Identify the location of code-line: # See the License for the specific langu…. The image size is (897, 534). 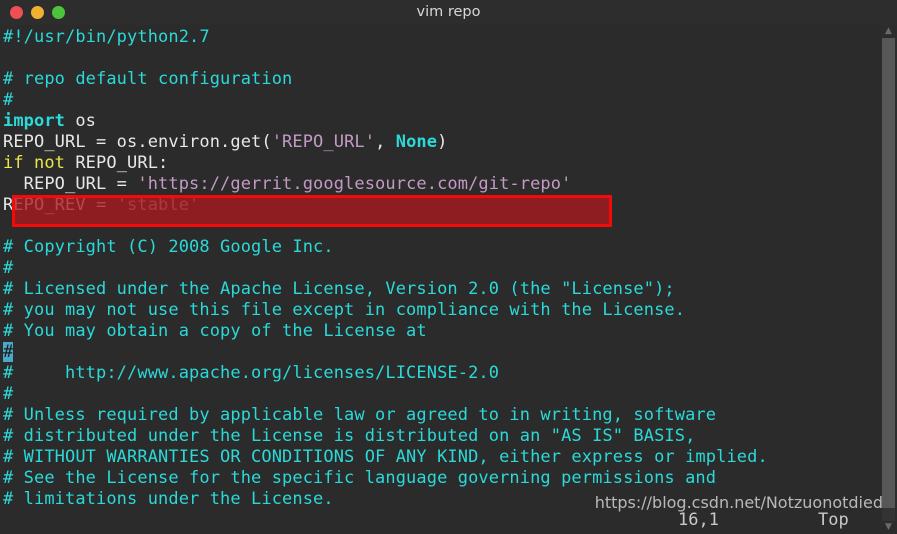
(385, 478).